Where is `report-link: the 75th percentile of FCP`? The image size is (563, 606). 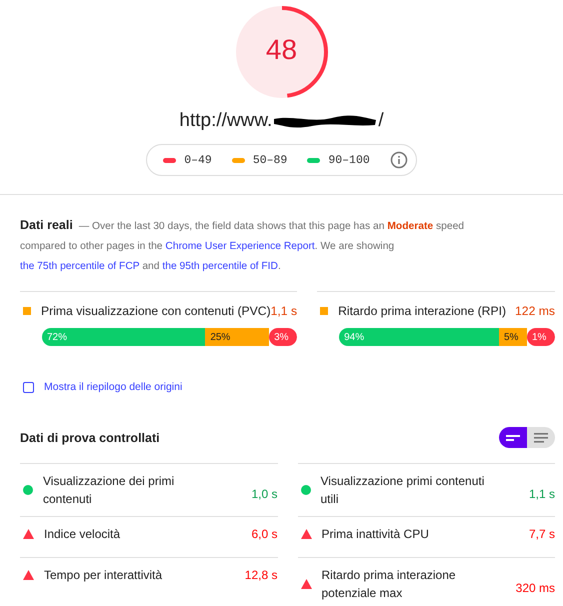 report-link: the 75th percentile of FCP is located at coordinates (80, 266).